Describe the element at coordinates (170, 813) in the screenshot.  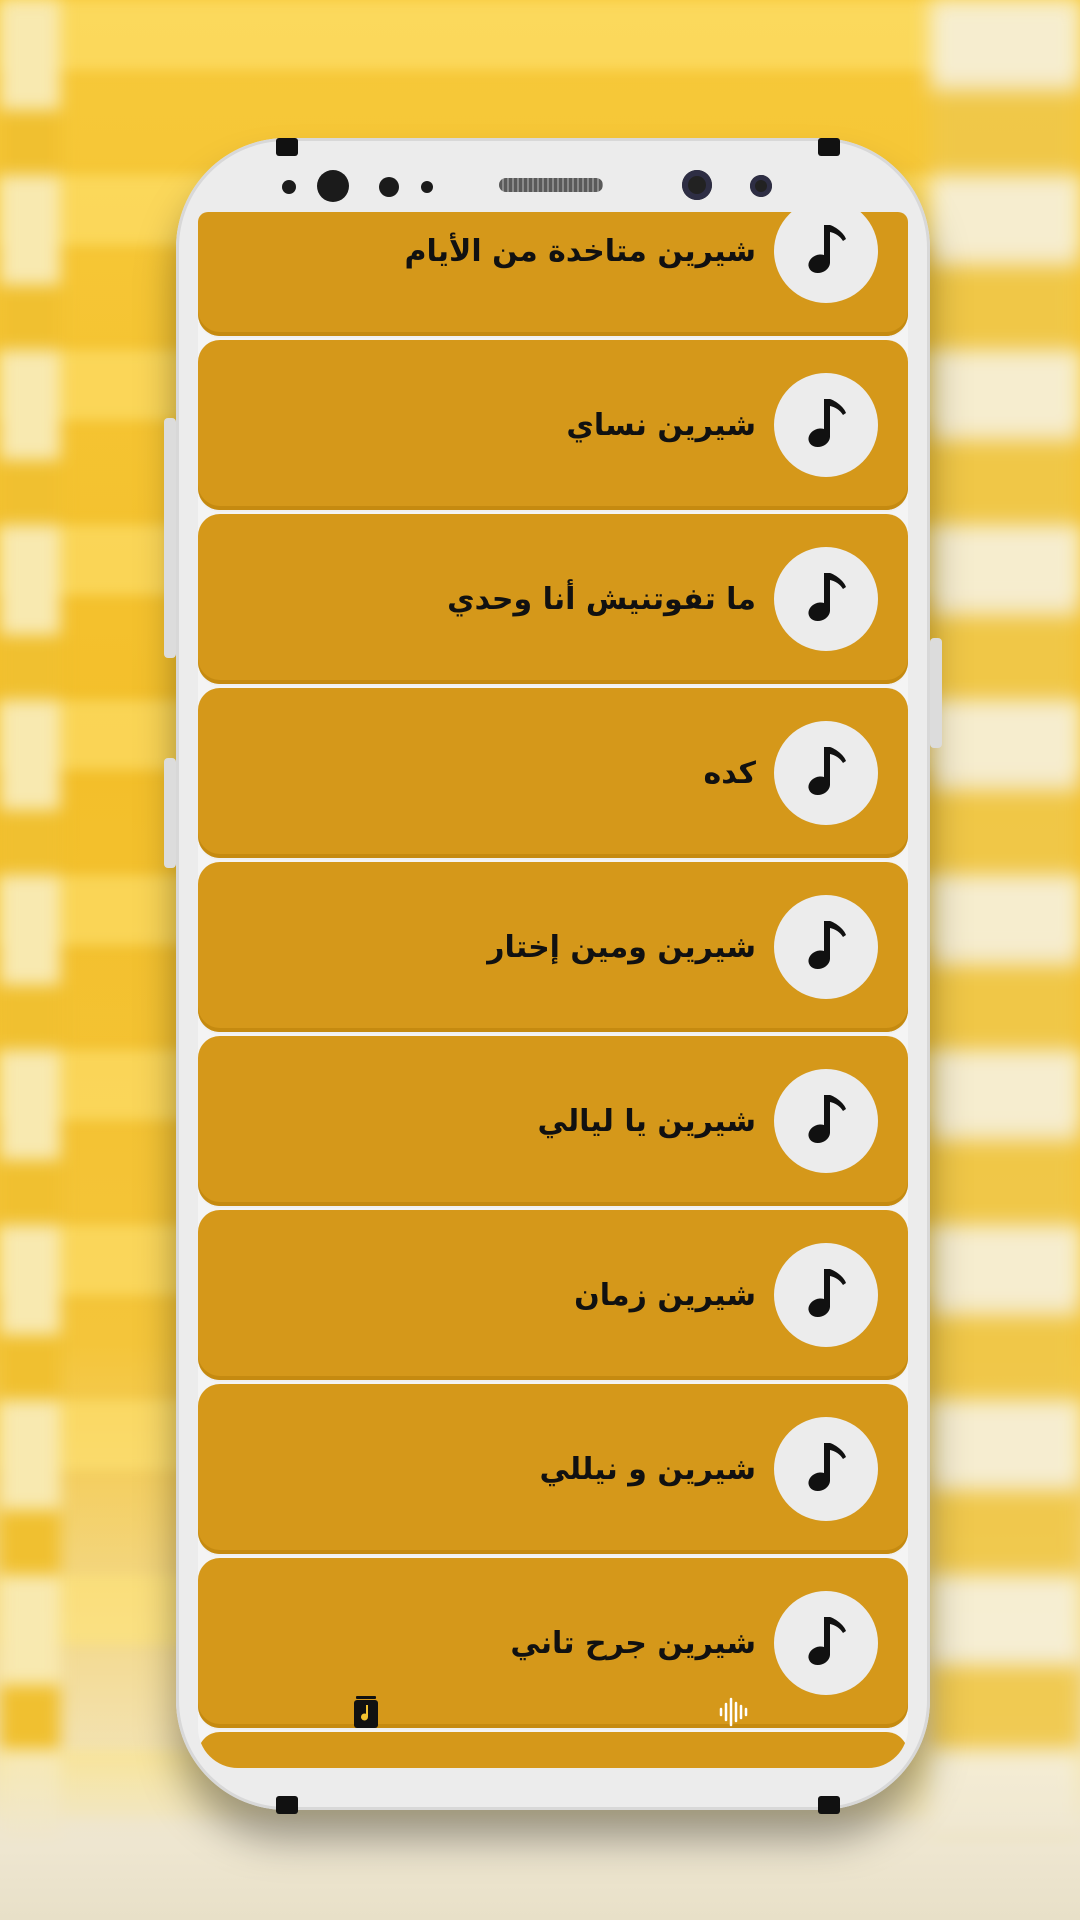
I see `bixby-button` at that location.